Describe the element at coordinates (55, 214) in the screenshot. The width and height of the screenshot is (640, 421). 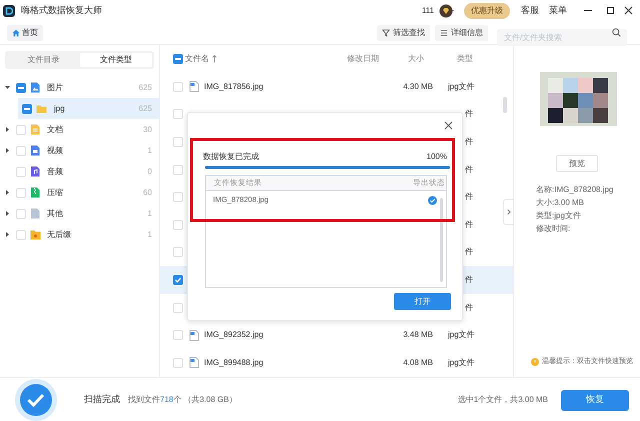
I see `tree-label: 其他` at that location.